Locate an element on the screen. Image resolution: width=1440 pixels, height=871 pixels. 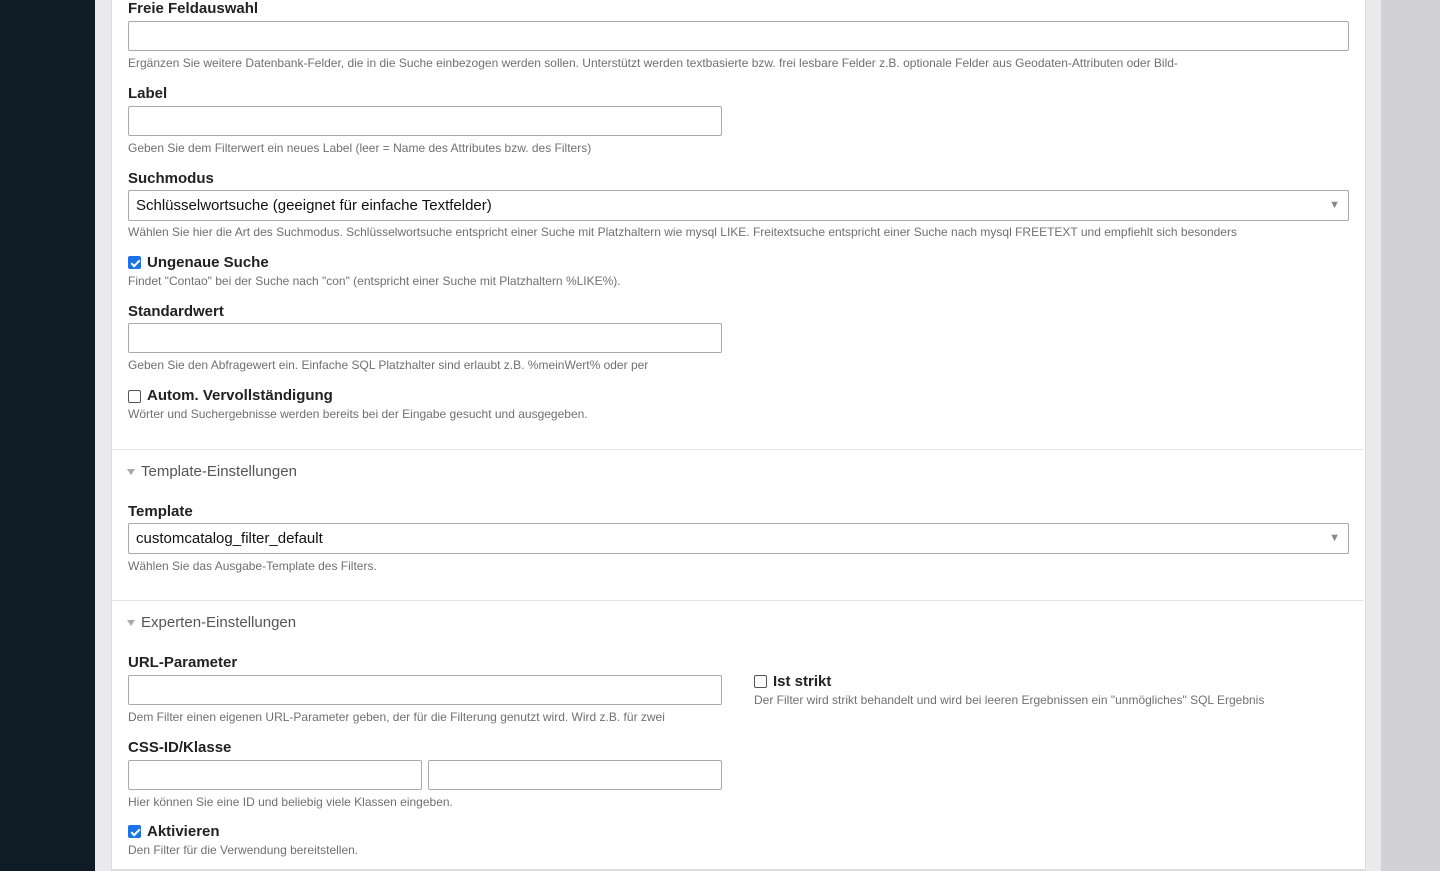
ist-strikt-checkbox is located at coordinates (760, 681).